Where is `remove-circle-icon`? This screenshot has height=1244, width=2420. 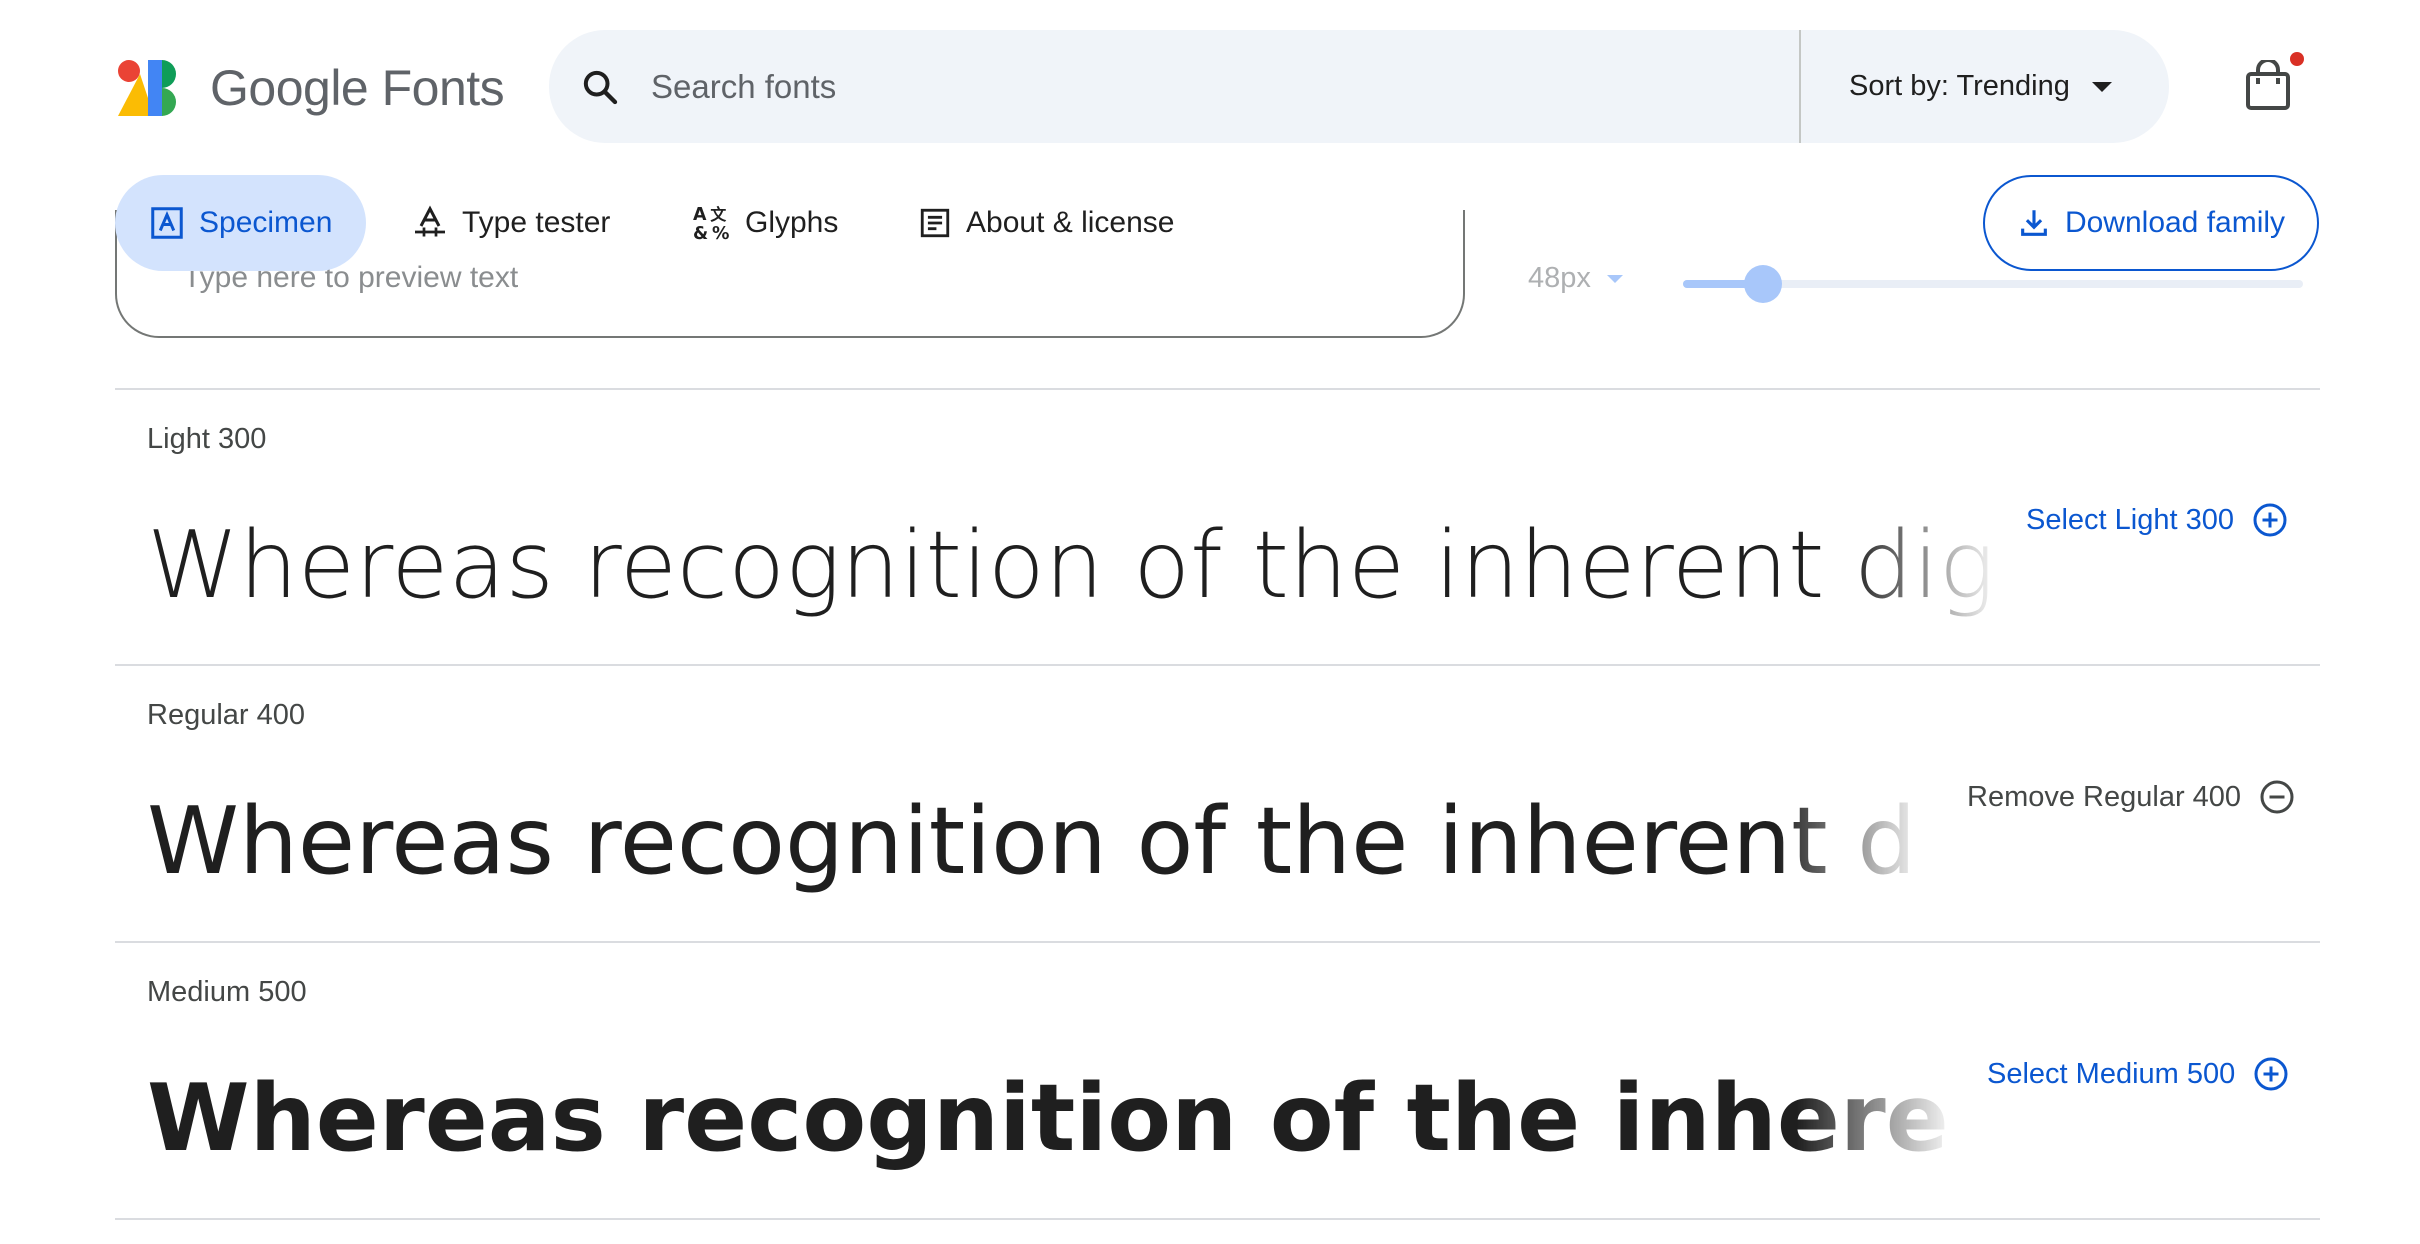
remove-circle-icon is located at coordinates (2277, 797).